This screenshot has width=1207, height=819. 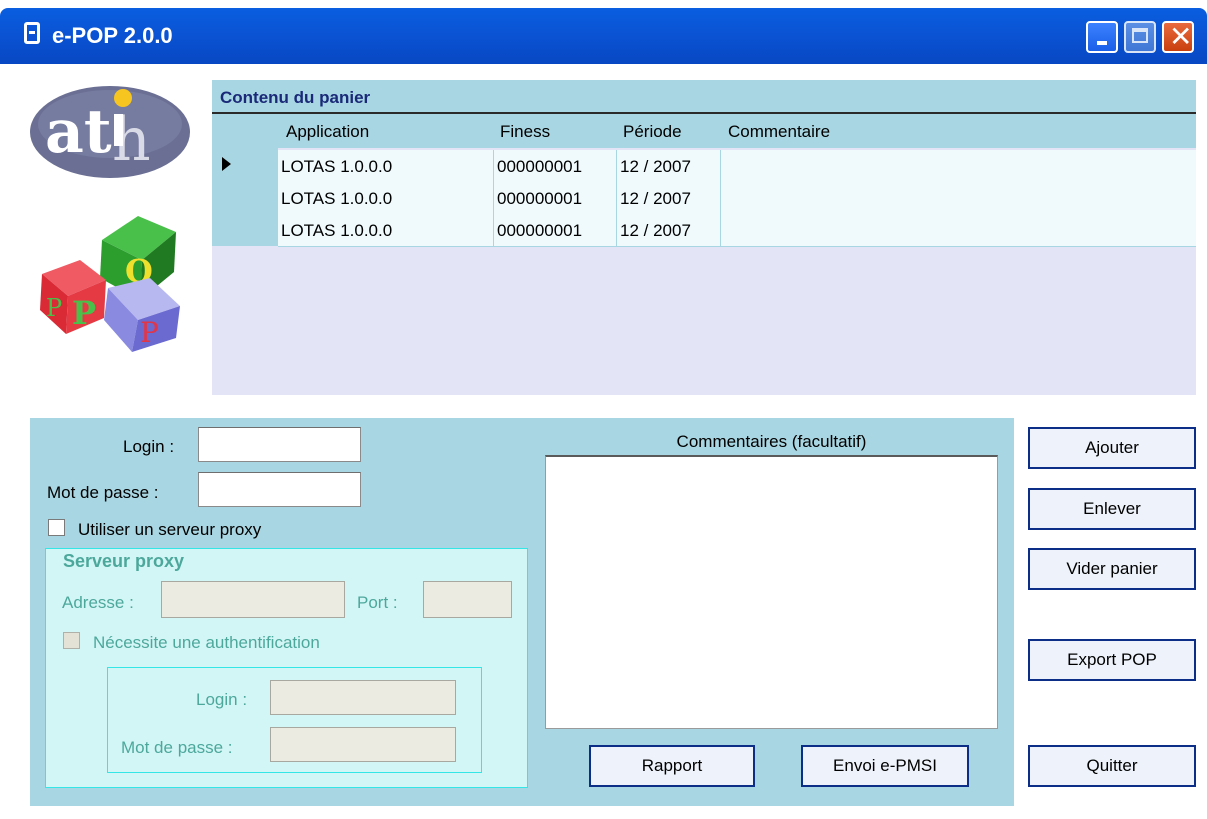 I want to click on proxy-port-label: Port :, so click(x=377, y=602).